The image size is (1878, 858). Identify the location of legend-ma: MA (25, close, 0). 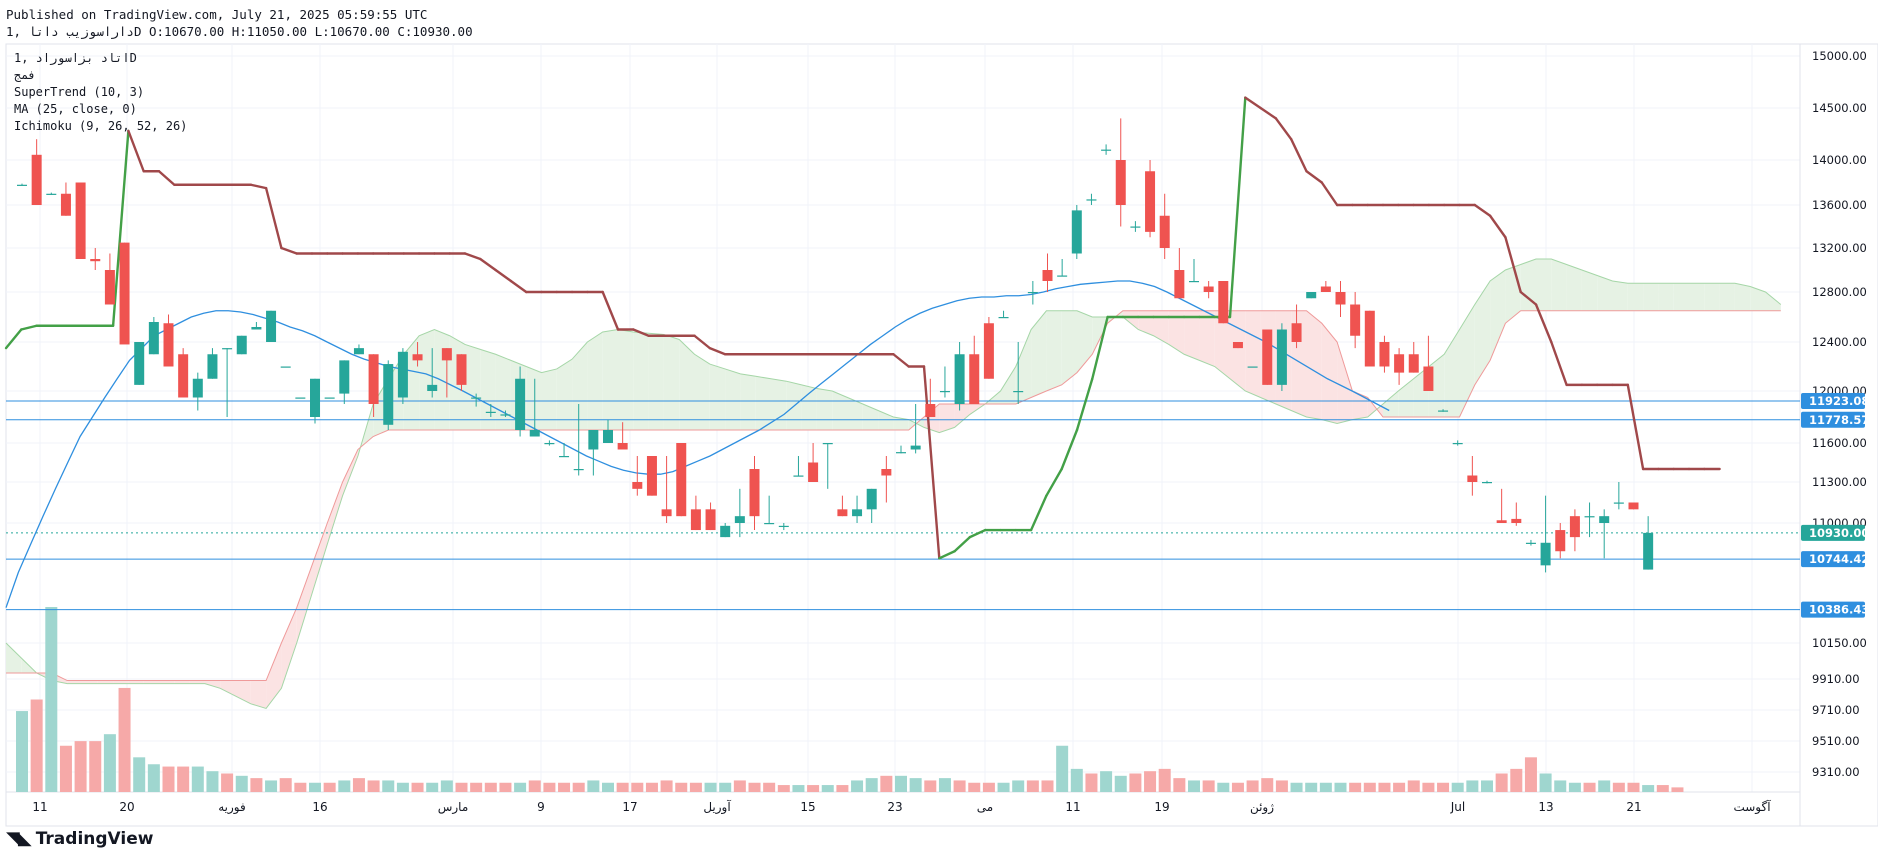
(75, 109).